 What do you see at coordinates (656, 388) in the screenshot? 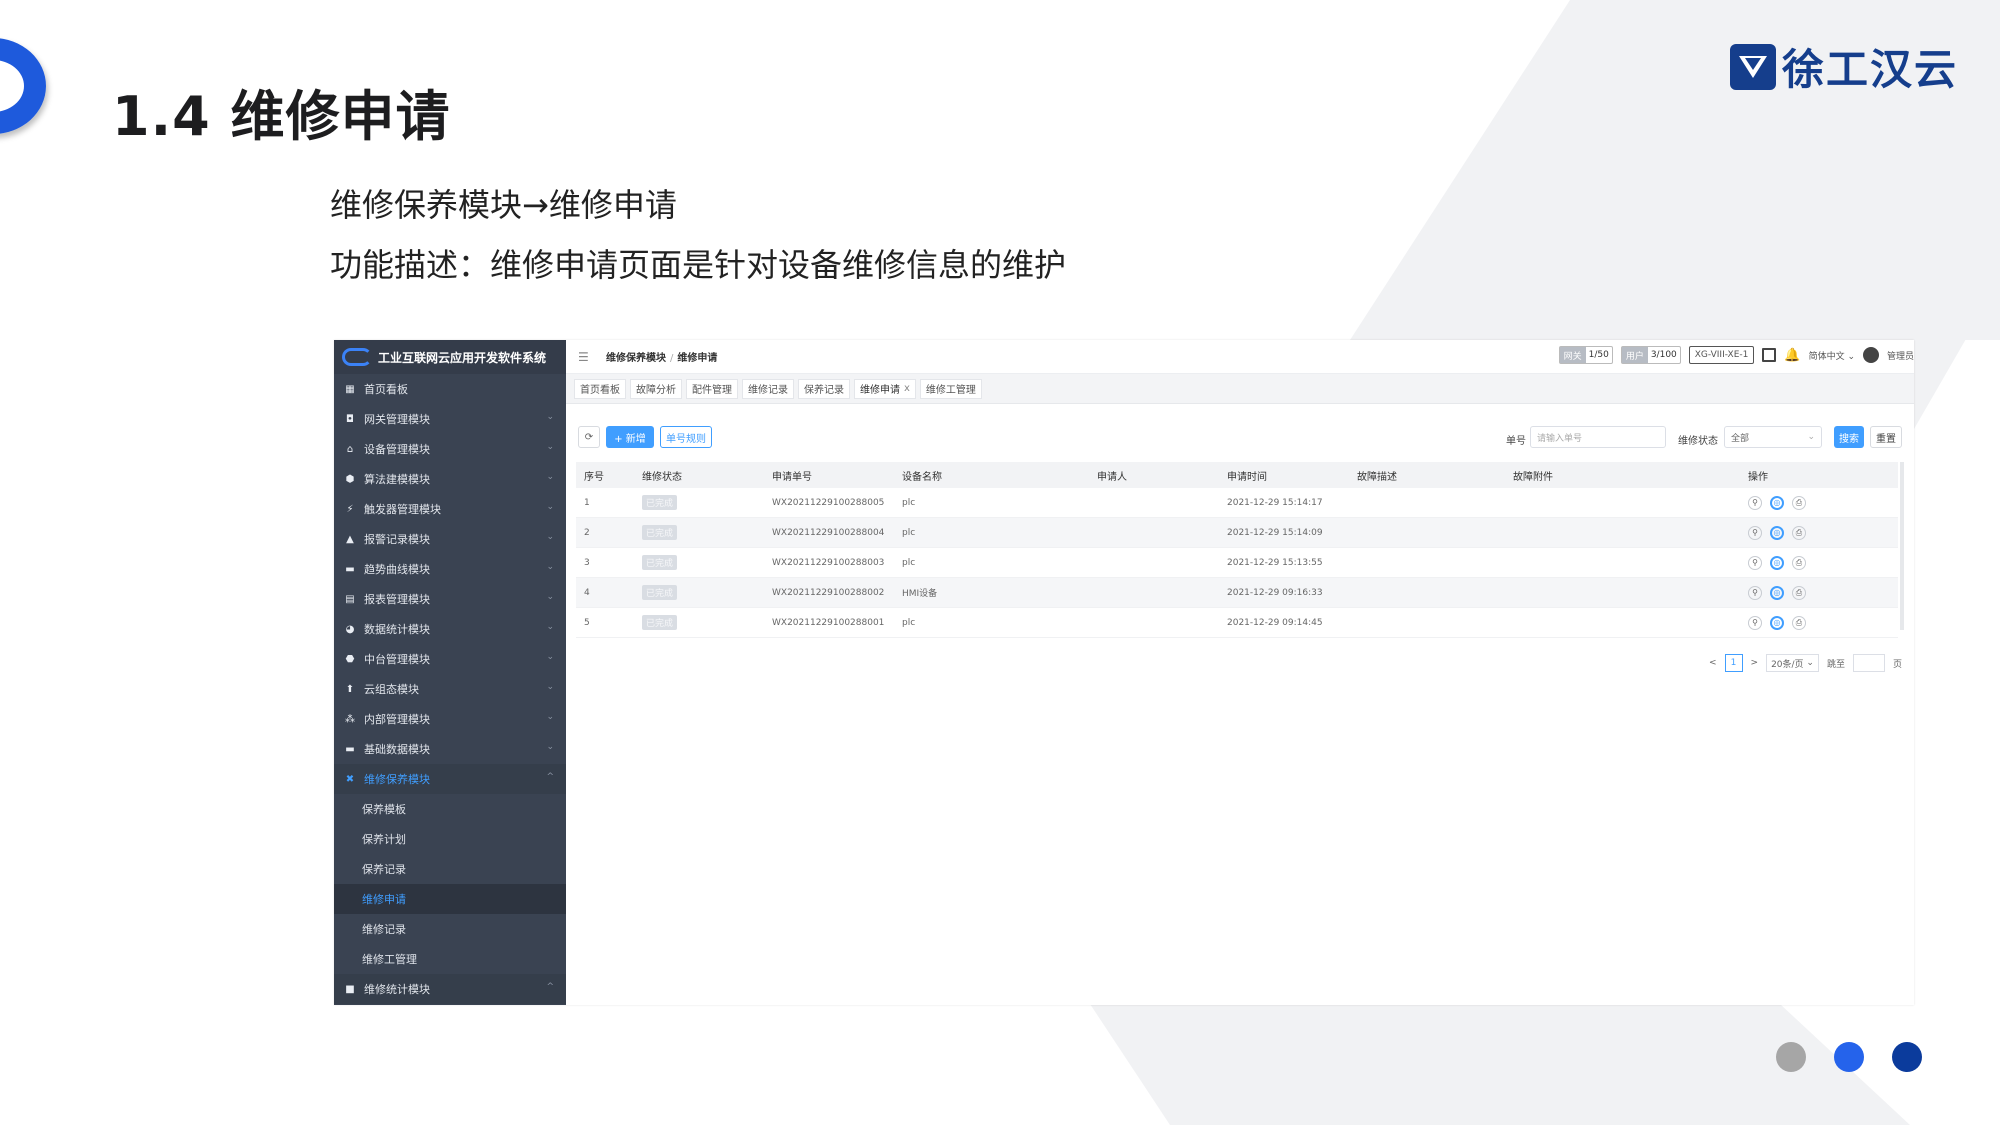
I see `tab: 故障分析` at bounding box center [656, 388].